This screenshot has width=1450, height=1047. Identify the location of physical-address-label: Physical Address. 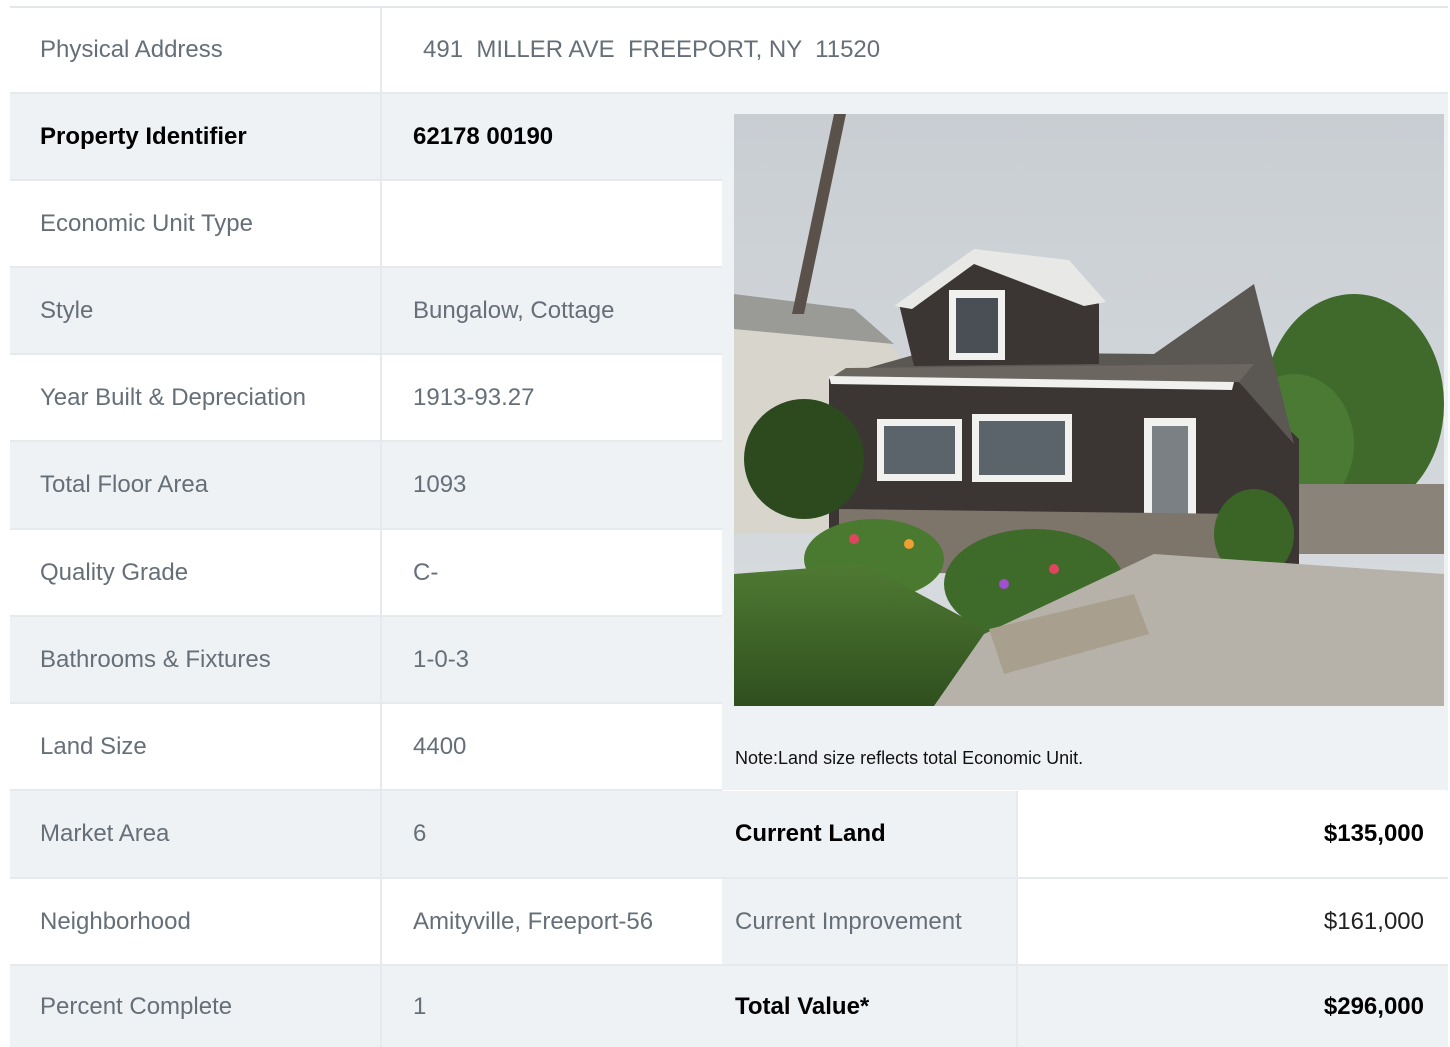
(195, 51).